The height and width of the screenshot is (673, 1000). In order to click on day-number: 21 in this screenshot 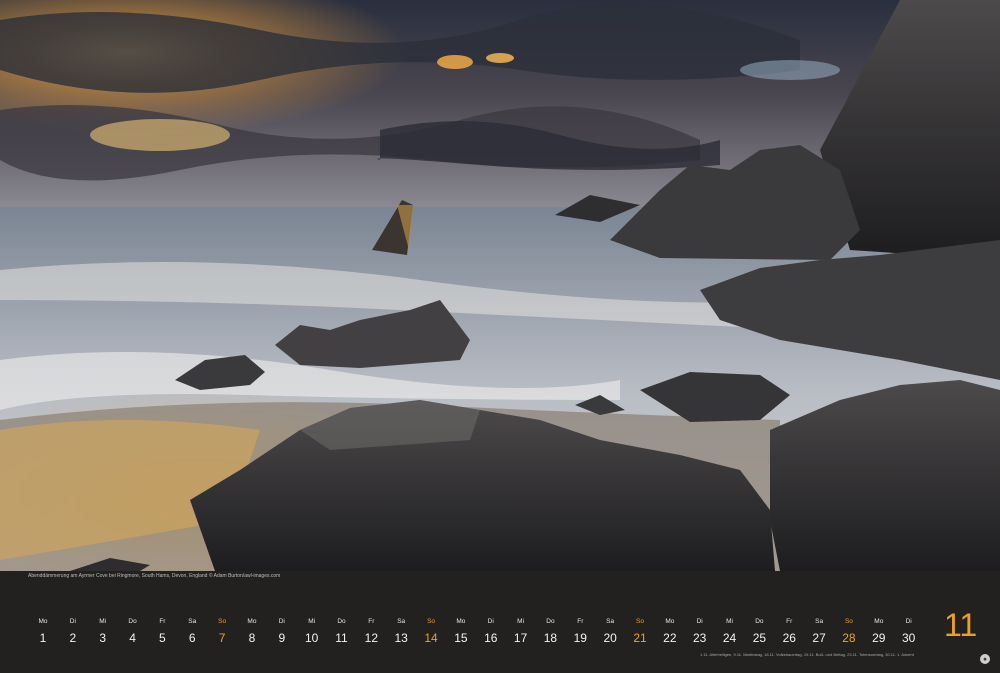, I will do `click(640, 638)`.